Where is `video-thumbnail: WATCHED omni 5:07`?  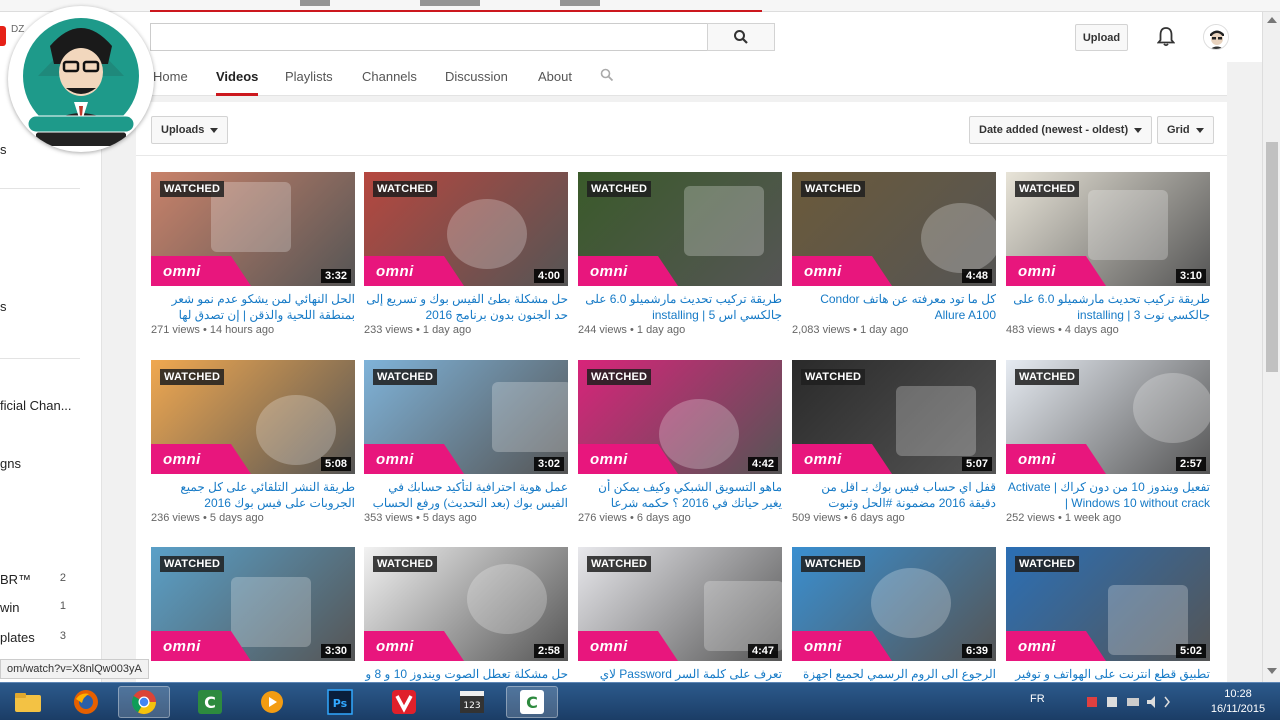 video-thumbnail: WATCHED omni 5:07 is located at coordinates (894, 417).